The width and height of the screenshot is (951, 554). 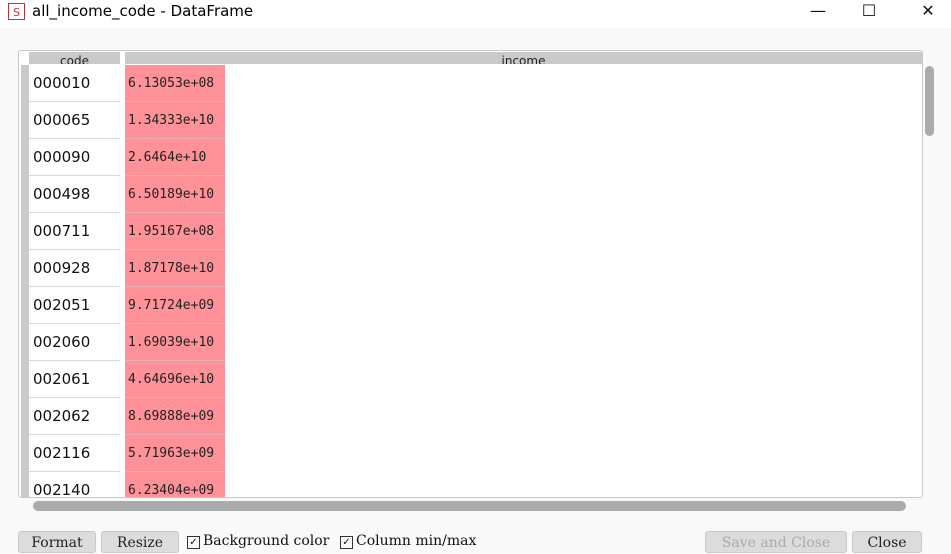 I want to click on income-cell: 8.69888e+09, so click(x=175, y=416).